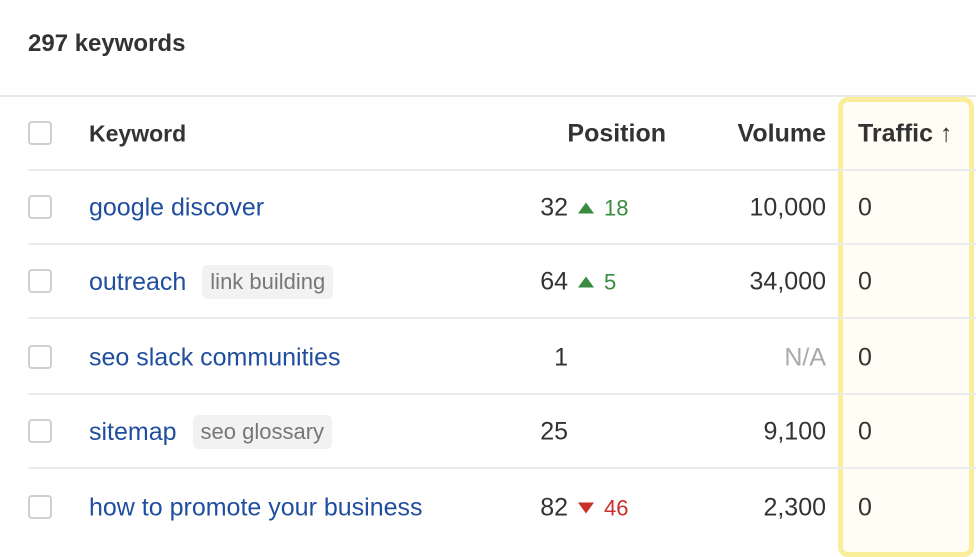 This screenshot has height=557, width=976. I want to click on table-row: google discover 32 18 10,000 0, so click(488, 208).